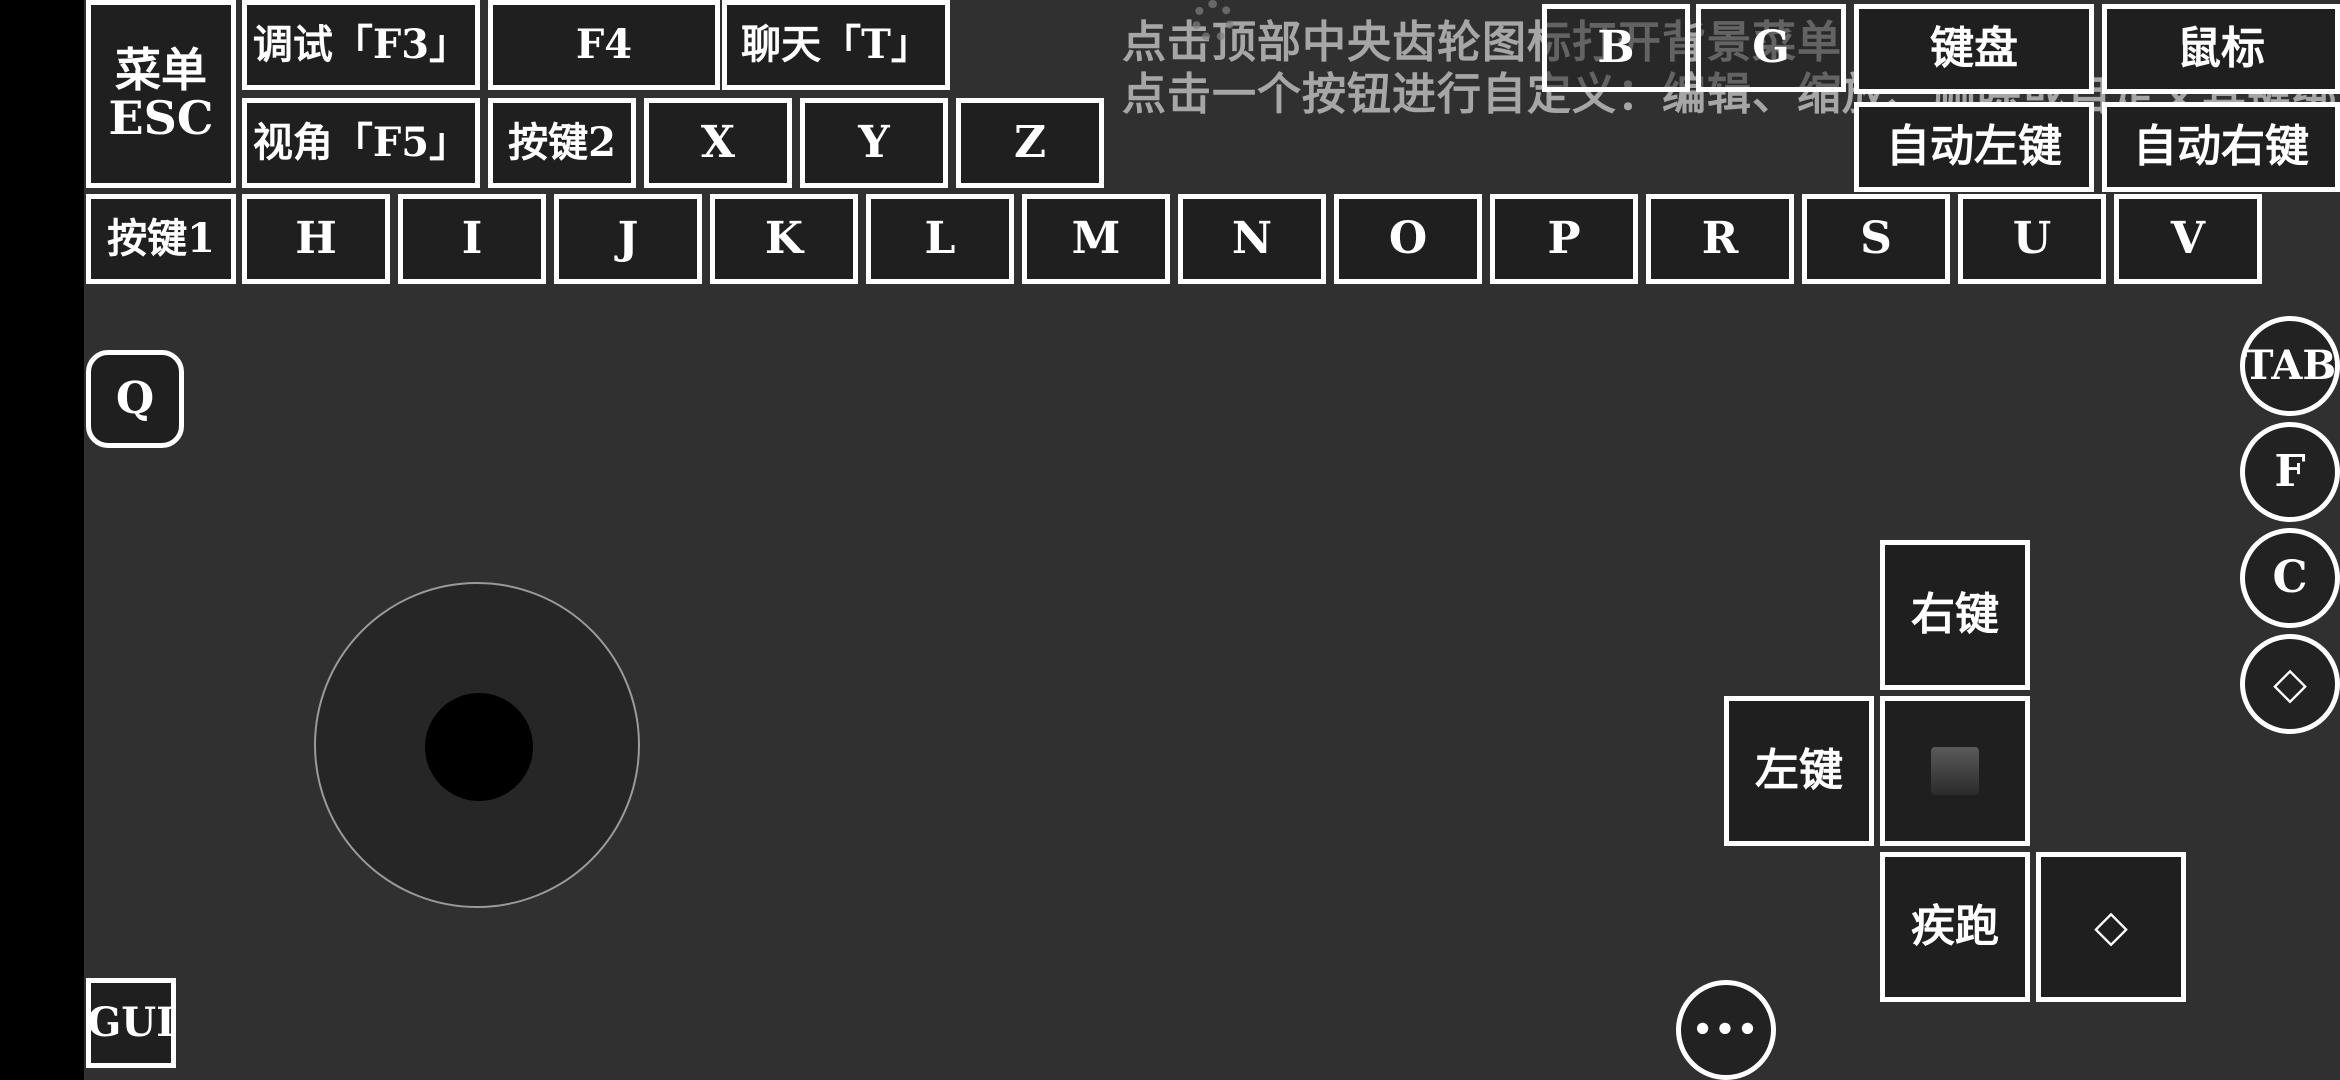  What do you see at coordinates (2290, 366) in the screenshot?
I see `tab-button: TAB` at bounding box center [2290, 366].